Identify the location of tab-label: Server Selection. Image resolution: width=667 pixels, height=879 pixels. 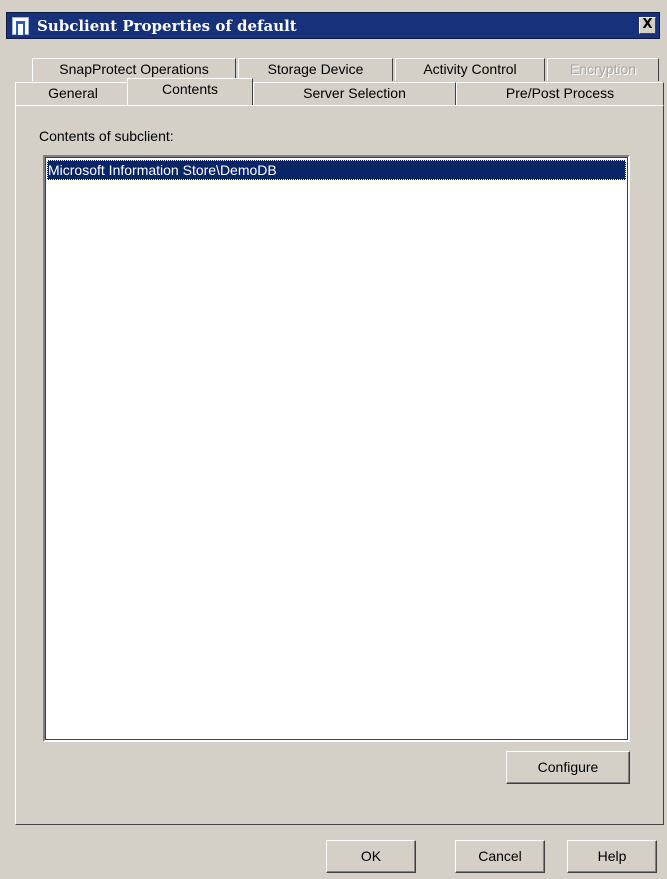
(354, 93).